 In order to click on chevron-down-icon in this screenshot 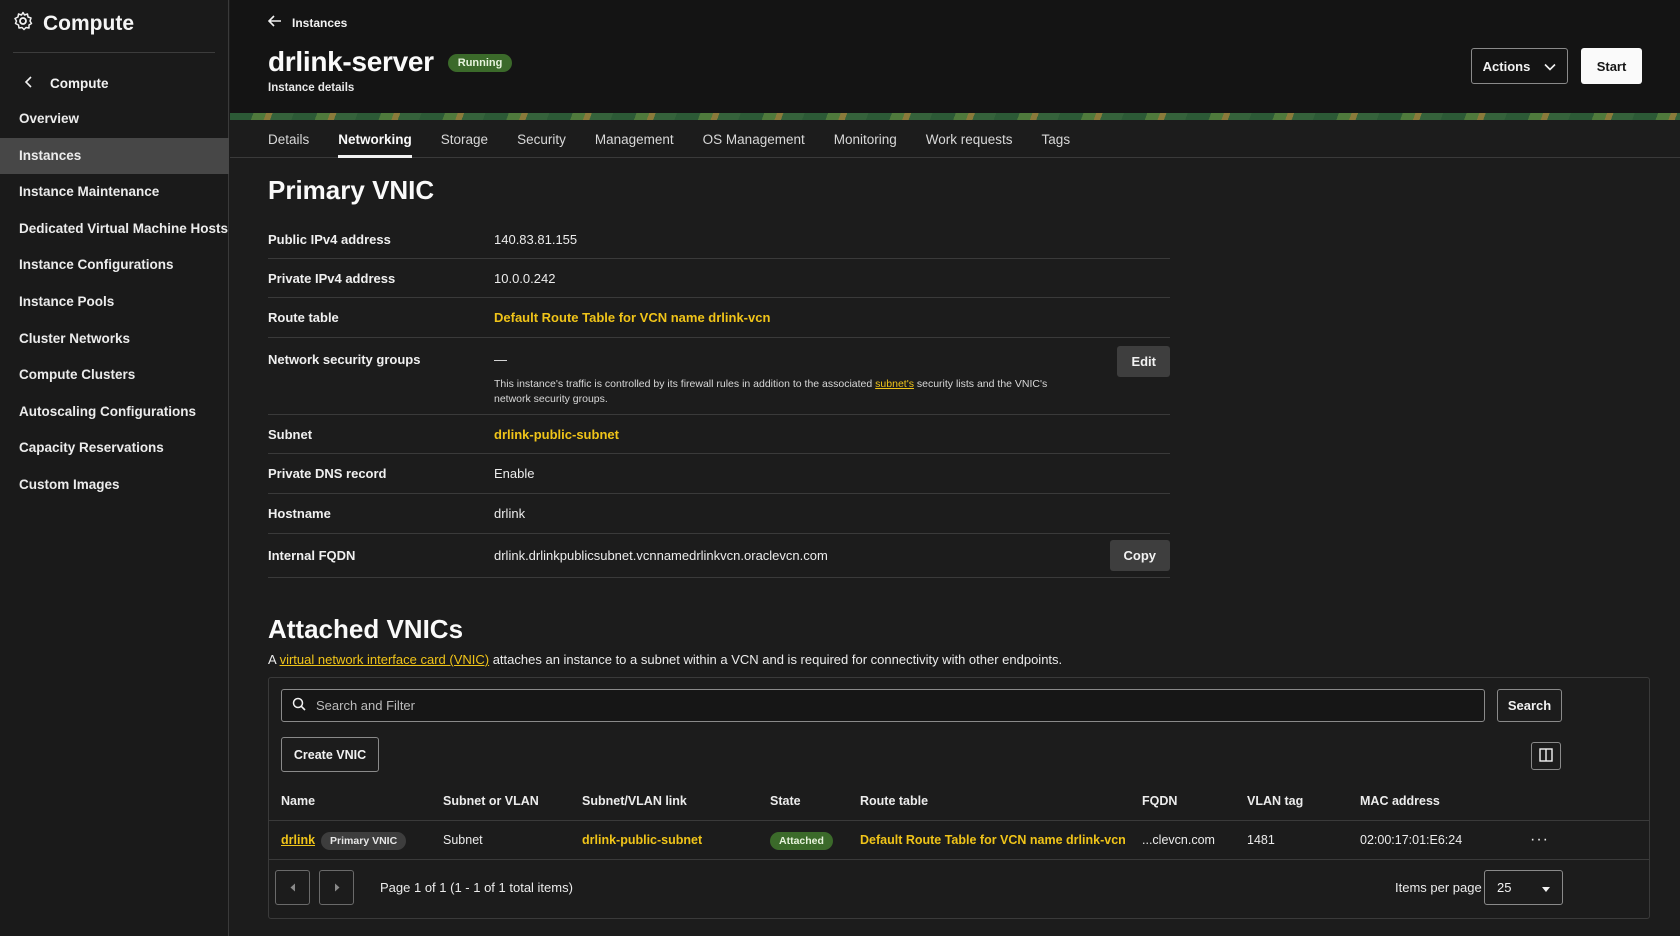, I will do `click(1550, 66)`.